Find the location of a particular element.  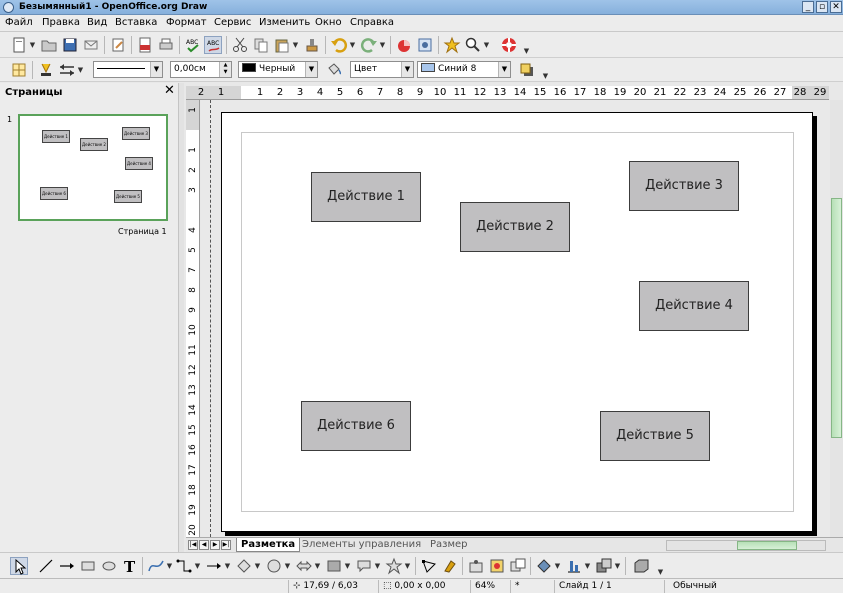

redo-icon is located at coordinates (369, 45).